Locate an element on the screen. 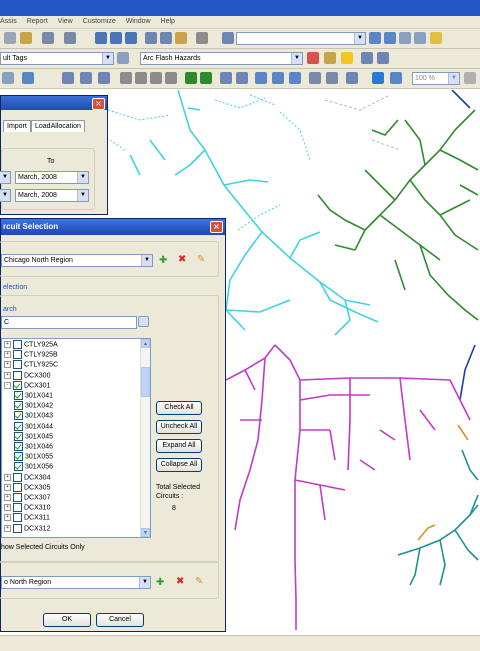 This screenshot has height=651, width=480. play-icon is located at coordinates (26, 38).